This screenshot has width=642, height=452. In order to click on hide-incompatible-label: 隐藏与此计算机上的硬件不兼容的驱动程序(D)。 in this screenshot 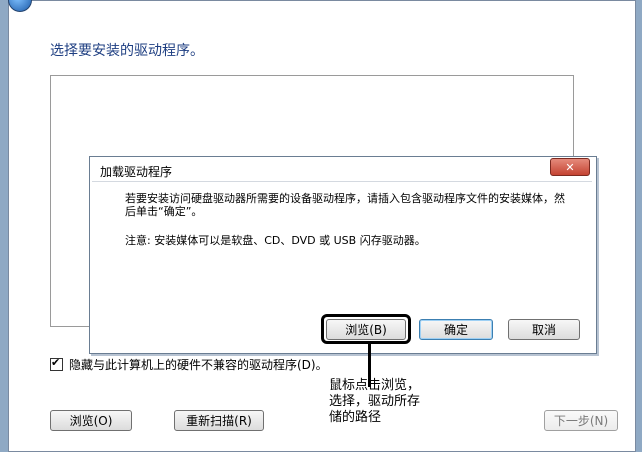, I will do `click(198, 365)`.